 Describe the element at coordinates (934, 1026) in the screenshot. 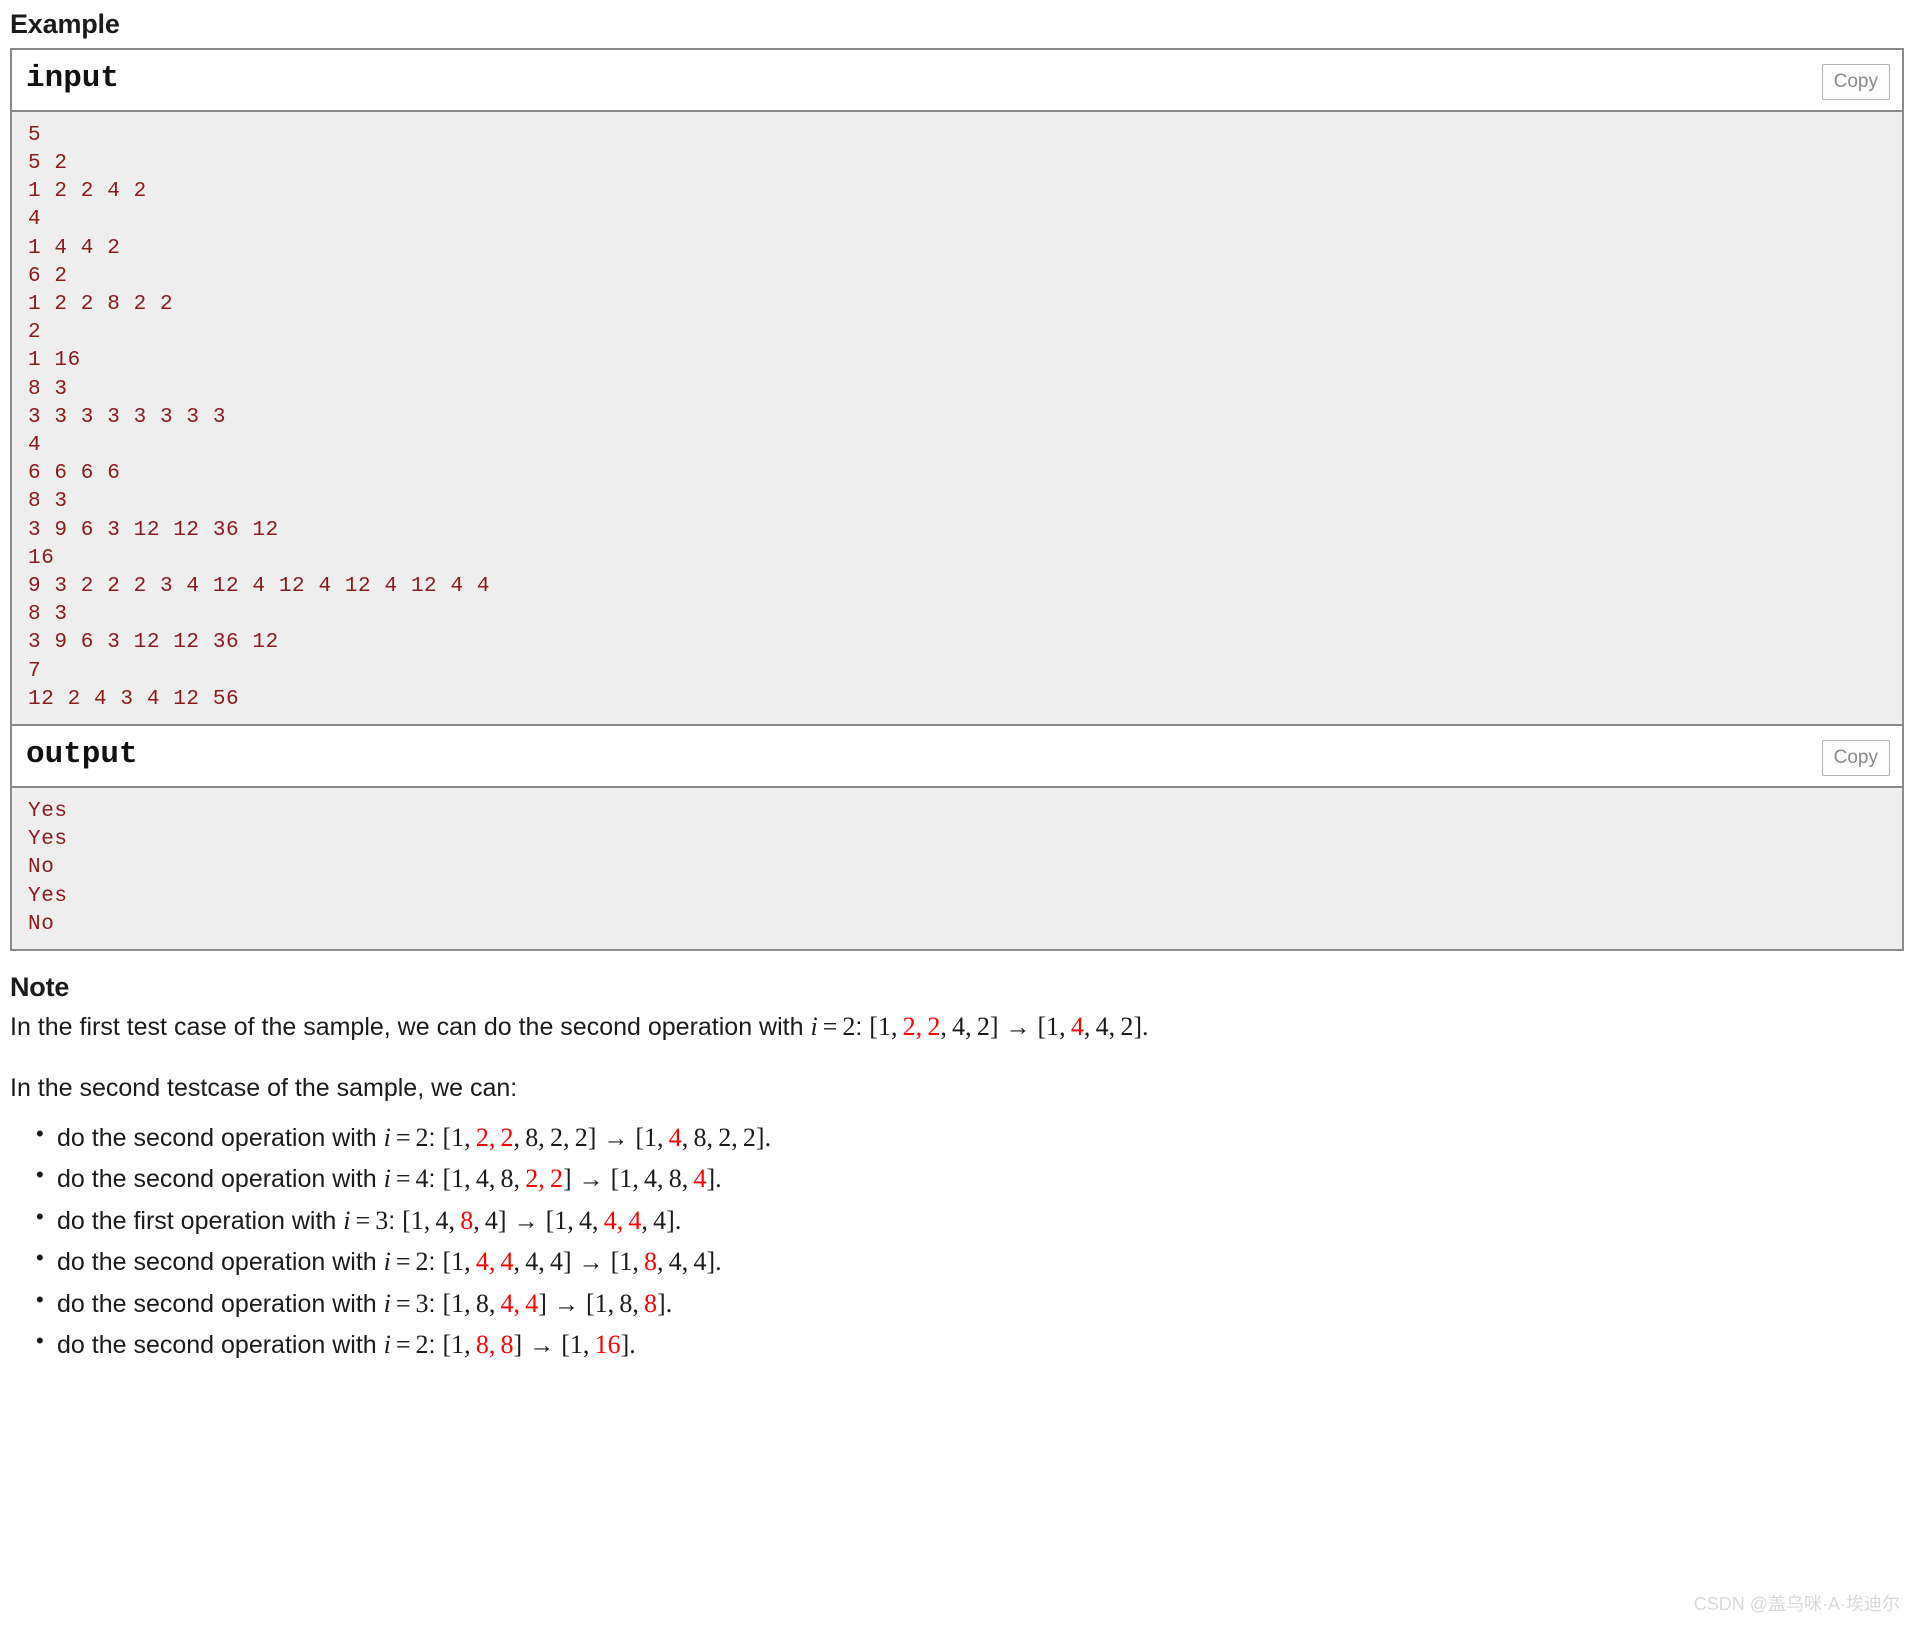

I see `math-array: [1, 2, 2, 4, 2]` at that location.